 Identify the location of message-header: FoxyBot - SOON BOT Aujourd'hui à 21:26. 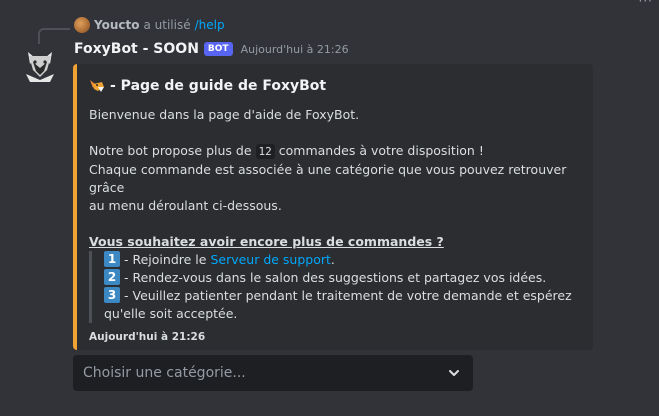
(211, 49).